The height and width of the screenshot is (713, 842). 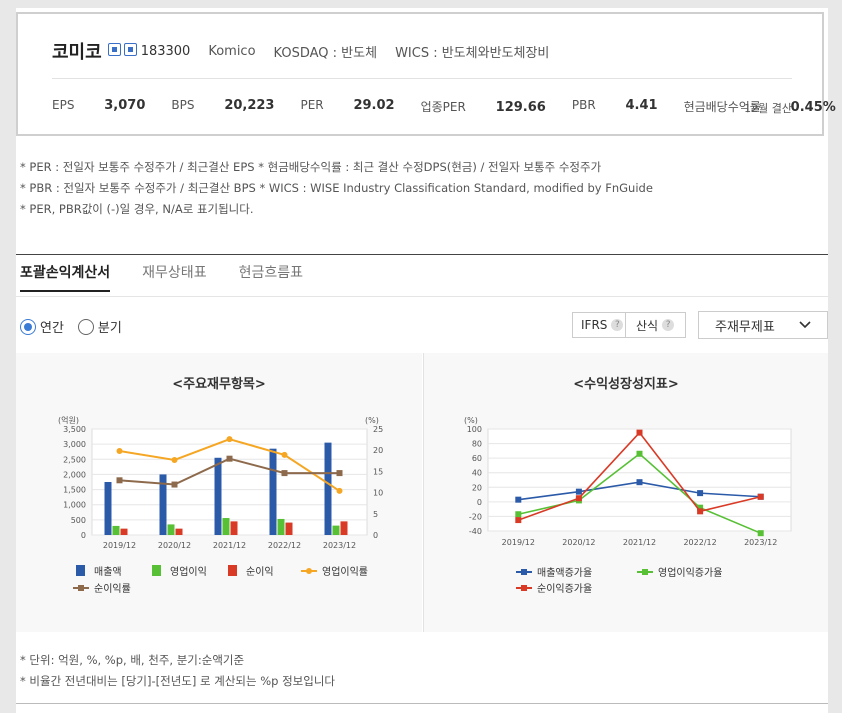 What do you see at coordinates (378, 429) in the screenshot?
I see `y2-tick-label: 25` at bounding box center [378, 429].